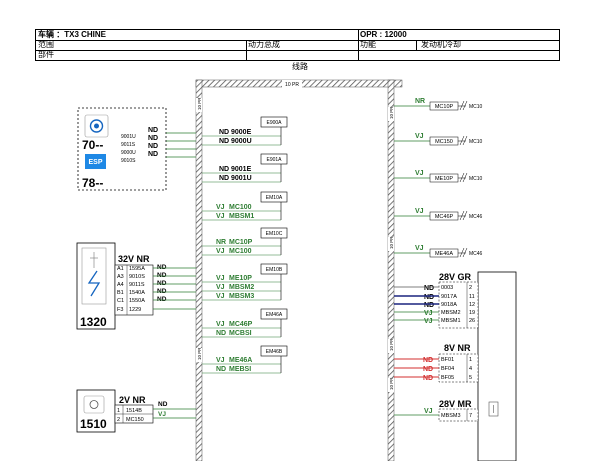  Describe the element at coordinates (241, 132) in the screenshot. I see `svg-text: 9000E` at that location.